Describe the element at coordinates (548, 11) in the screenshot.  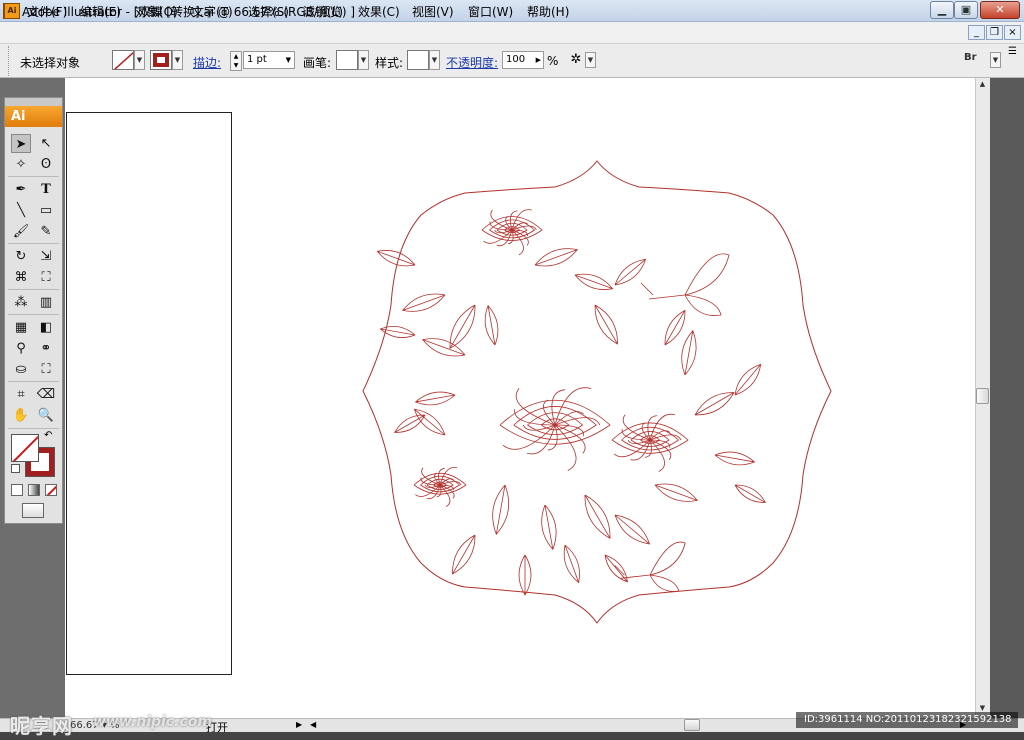
I see `menu-help: 帮助(H)` at that location.